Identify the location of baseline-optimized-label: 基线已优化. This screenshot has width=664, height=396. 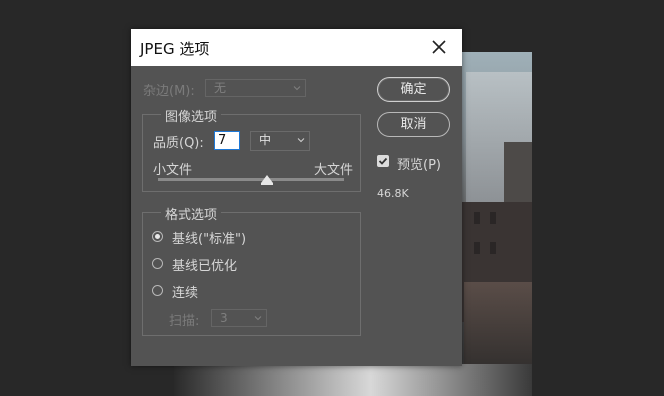
(204, 264).